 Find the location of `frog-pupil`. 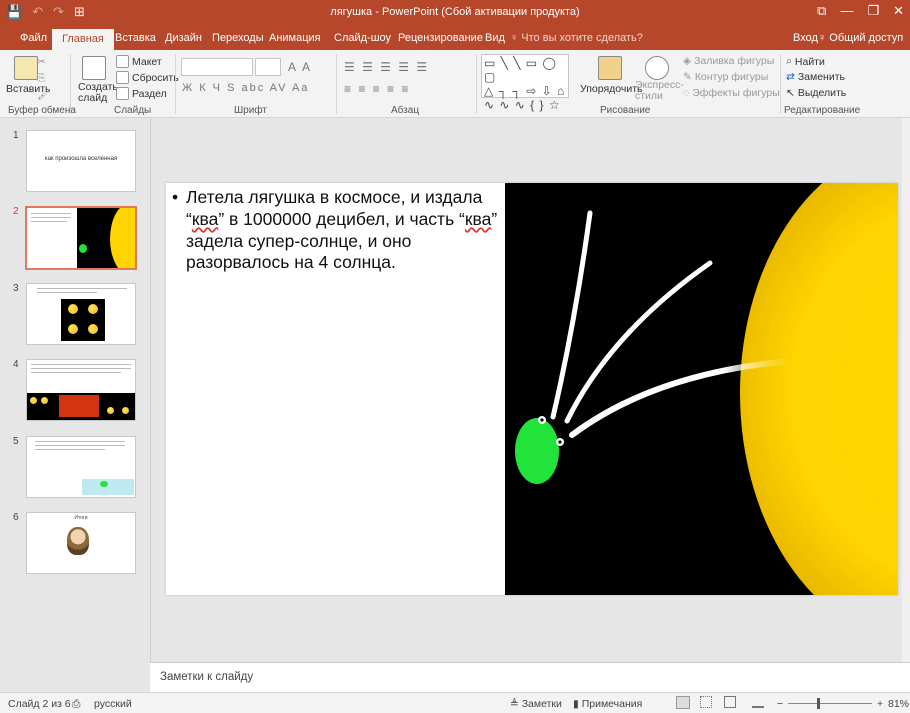

frog-pupil is located at coordinates (560, 442).